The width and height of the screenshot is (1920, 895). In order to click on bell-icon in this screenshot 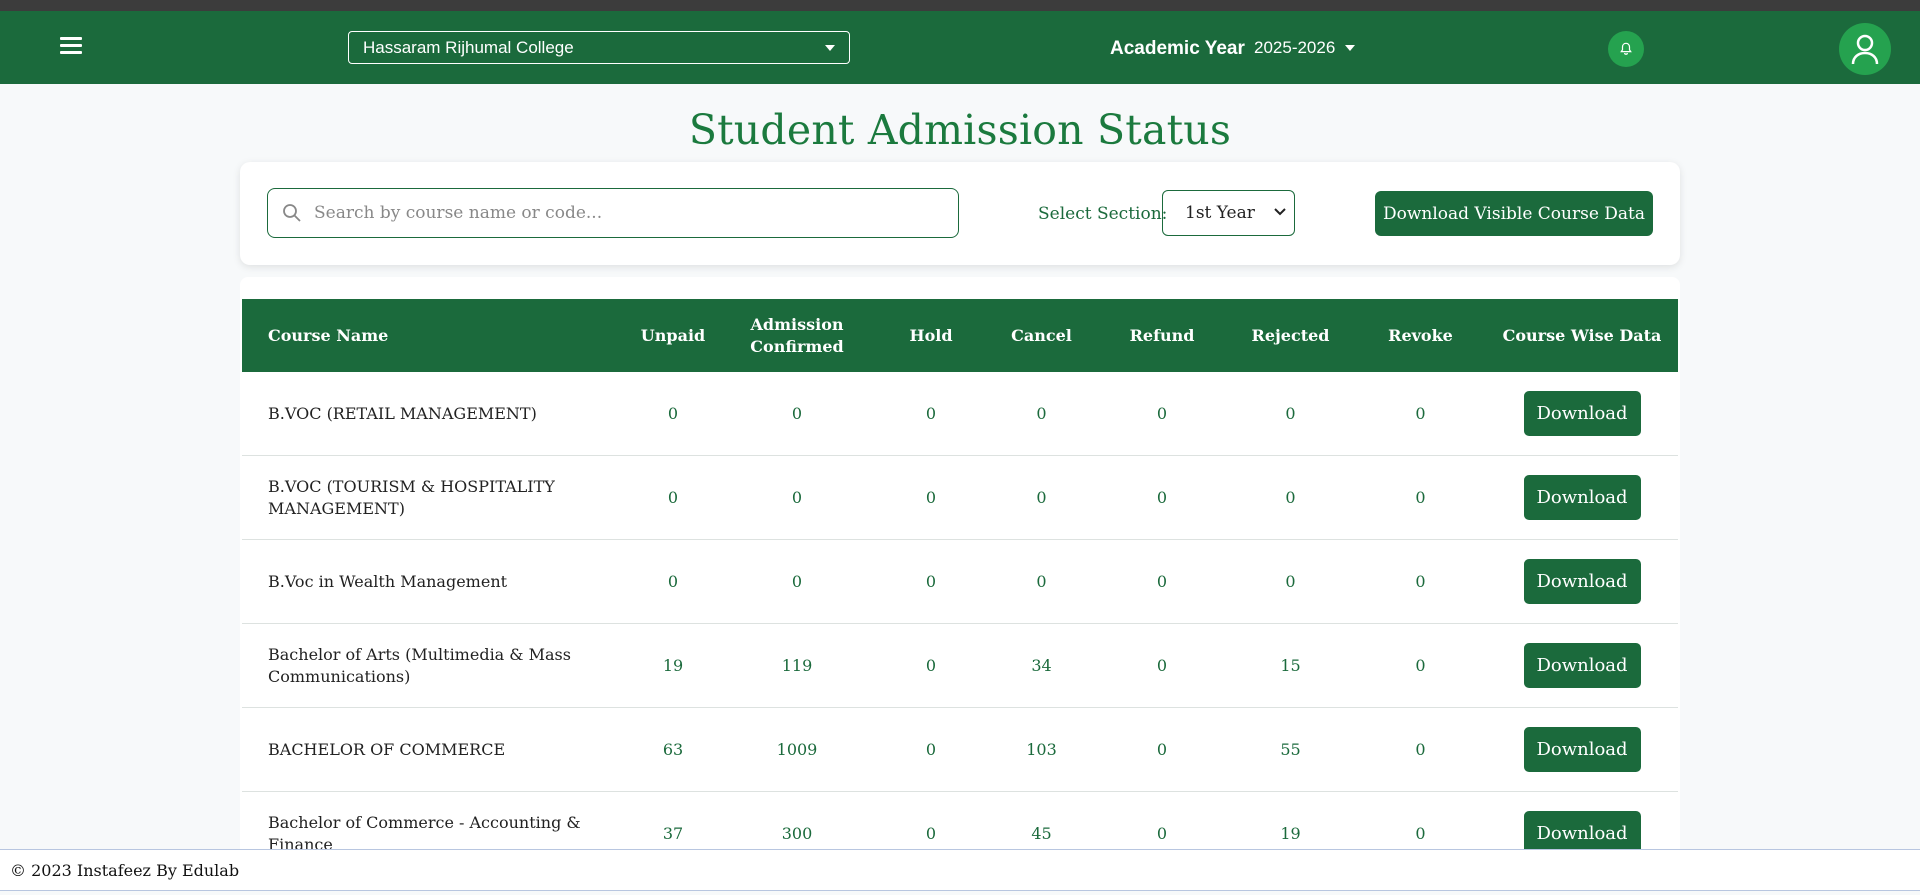, I will do `click(1626, 48)`.